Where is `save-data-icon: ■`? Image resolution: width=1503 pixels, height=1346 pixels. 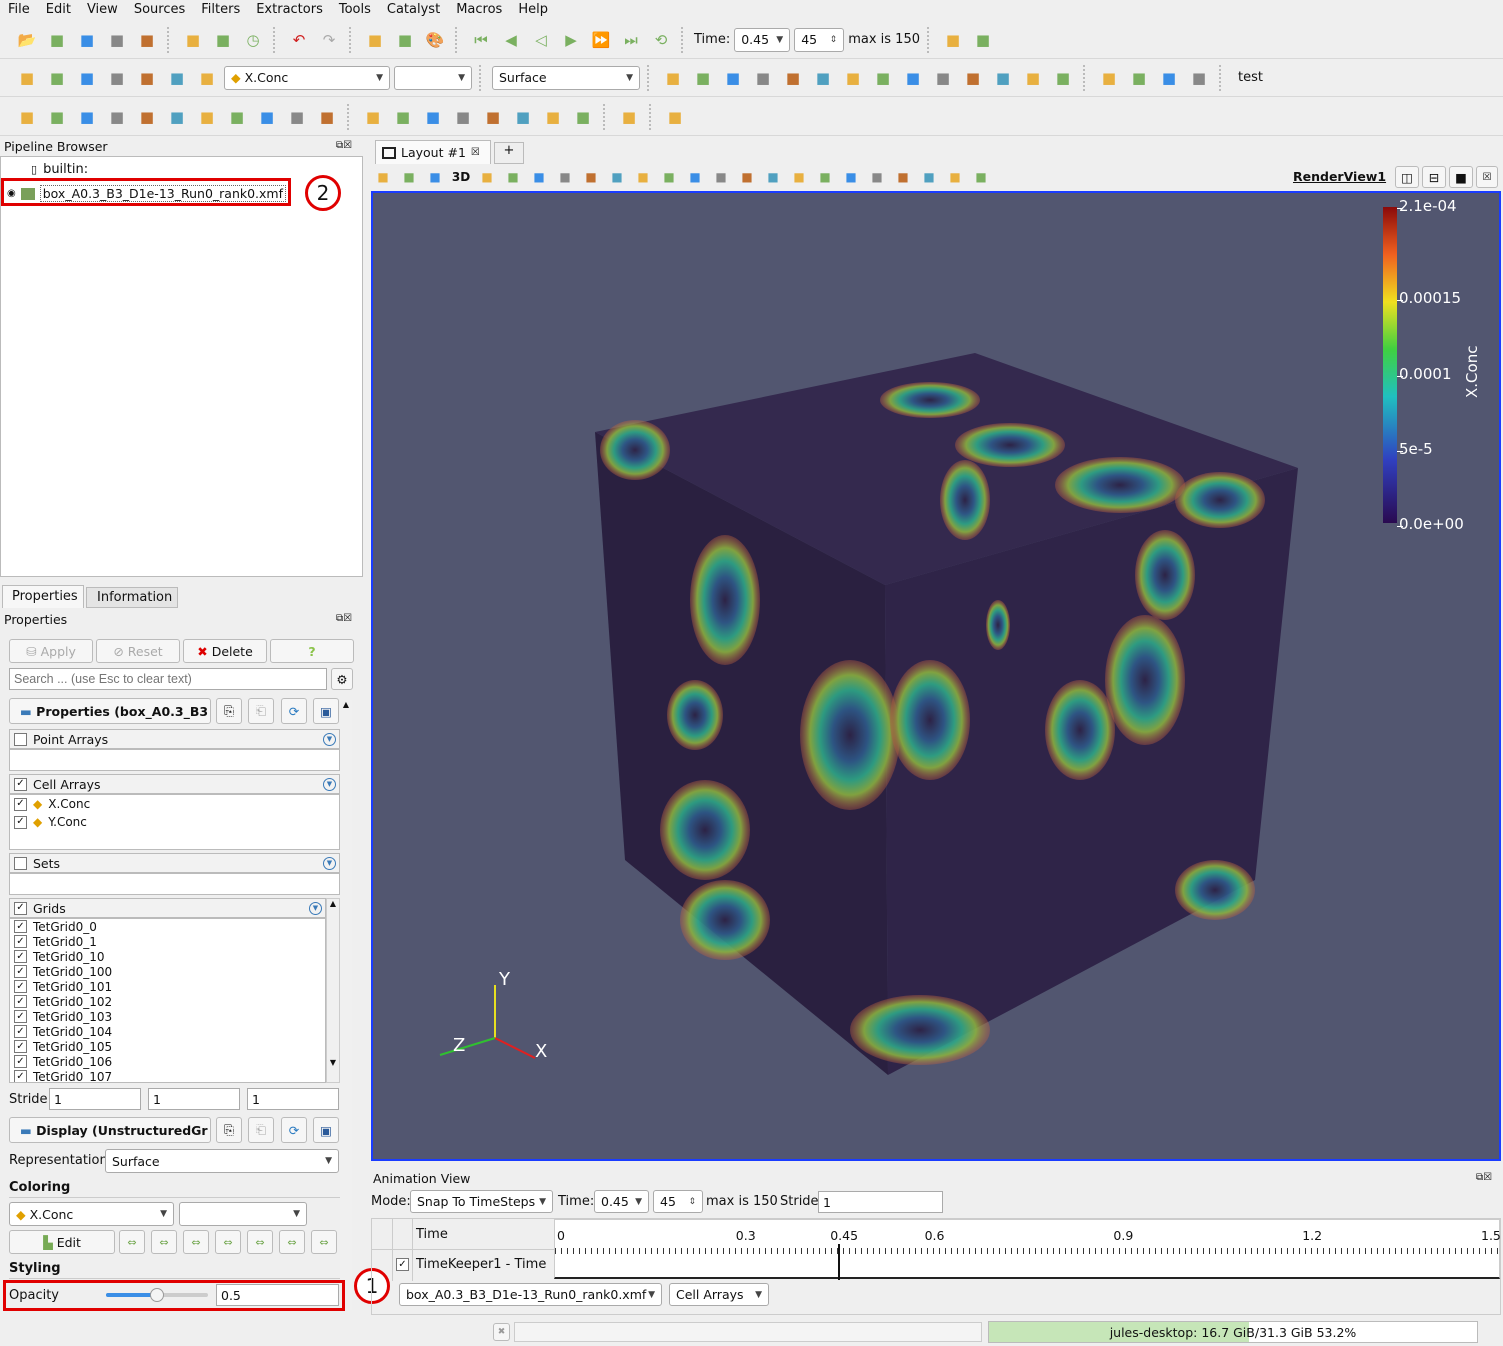
save-data-icon: ■ is located at coordinates (87, 40).